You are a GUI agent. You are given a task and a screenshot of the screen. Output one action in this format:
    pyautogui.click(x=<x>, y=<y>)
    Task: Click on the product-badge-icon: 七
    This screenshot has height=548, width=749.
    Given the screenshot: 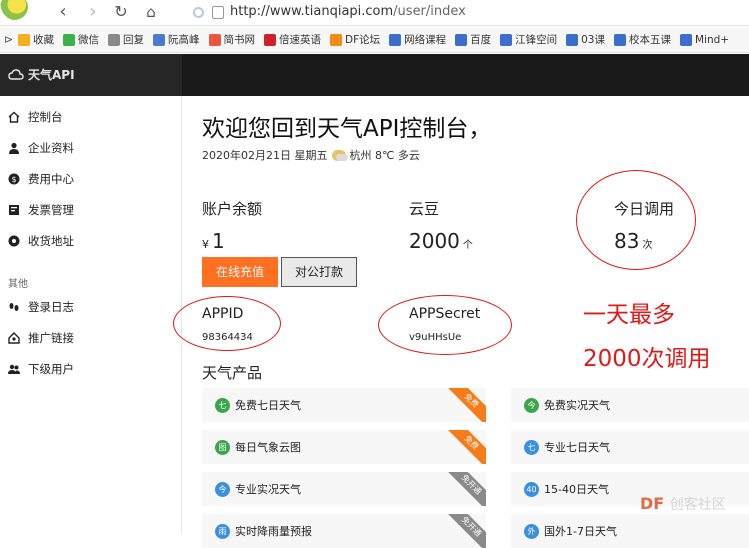 What is the action you would take?
    pyautogui.click(x=222, y=405)
    